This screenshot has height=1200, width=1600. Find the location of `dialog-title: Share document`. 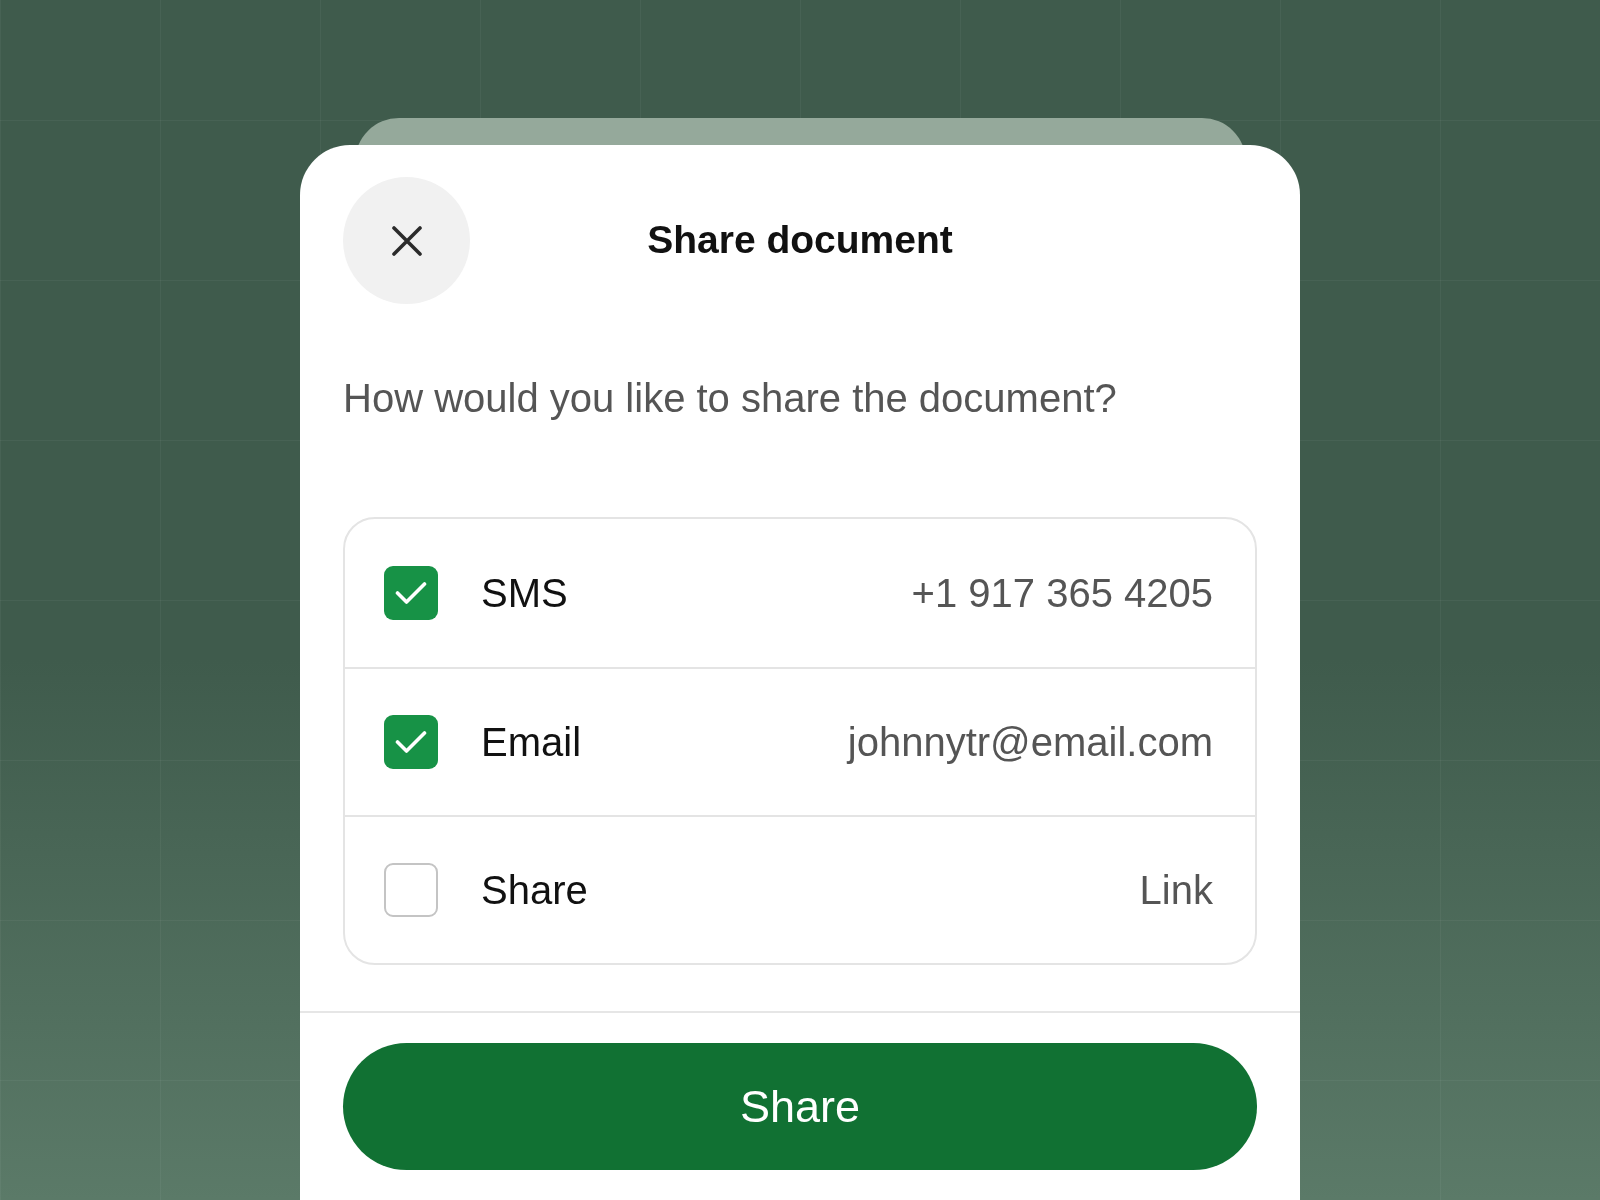

dialog-title: Share document is located at coordinates (800, 240).